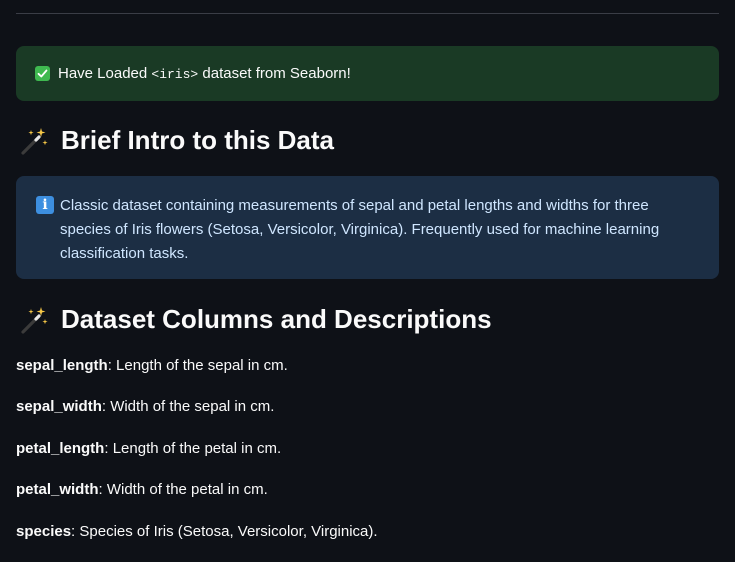 This screenshot has width=735, height=562. I want to click on success-suffix: dataset from Seaborn!, so click(274, 73).